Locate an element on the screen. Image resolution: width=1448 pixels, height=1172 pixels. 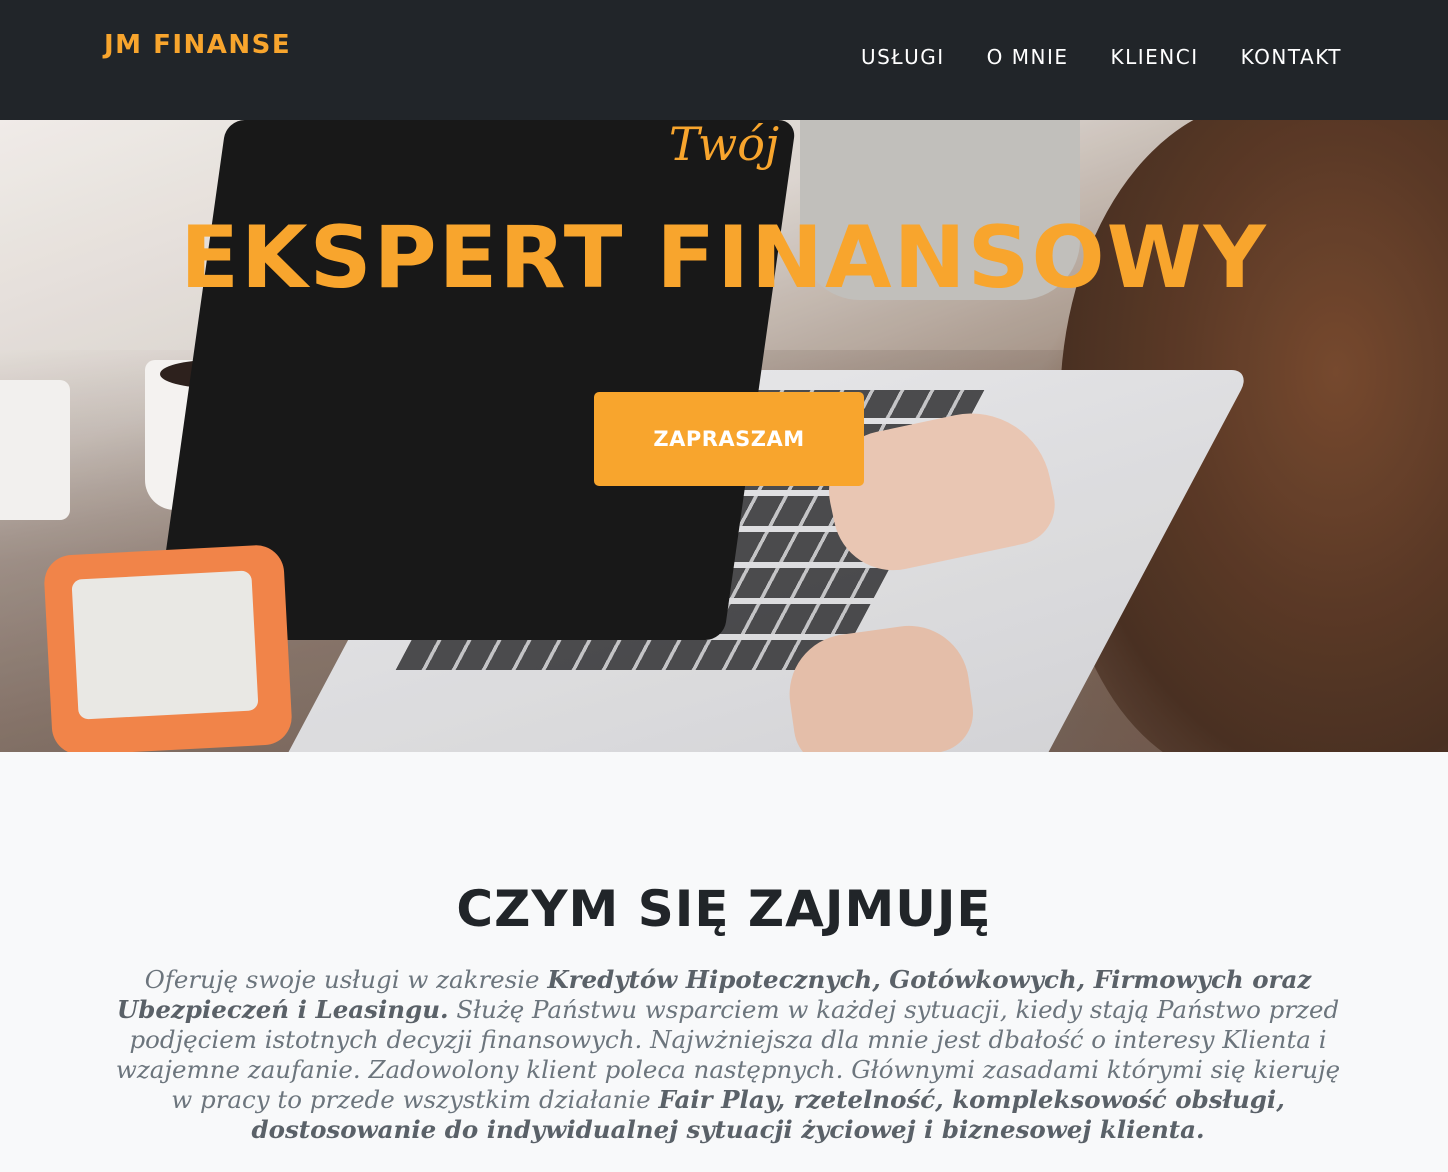
text-segment: Oferuję swoje usługi w zakresie is located at coordinates (346, 979).